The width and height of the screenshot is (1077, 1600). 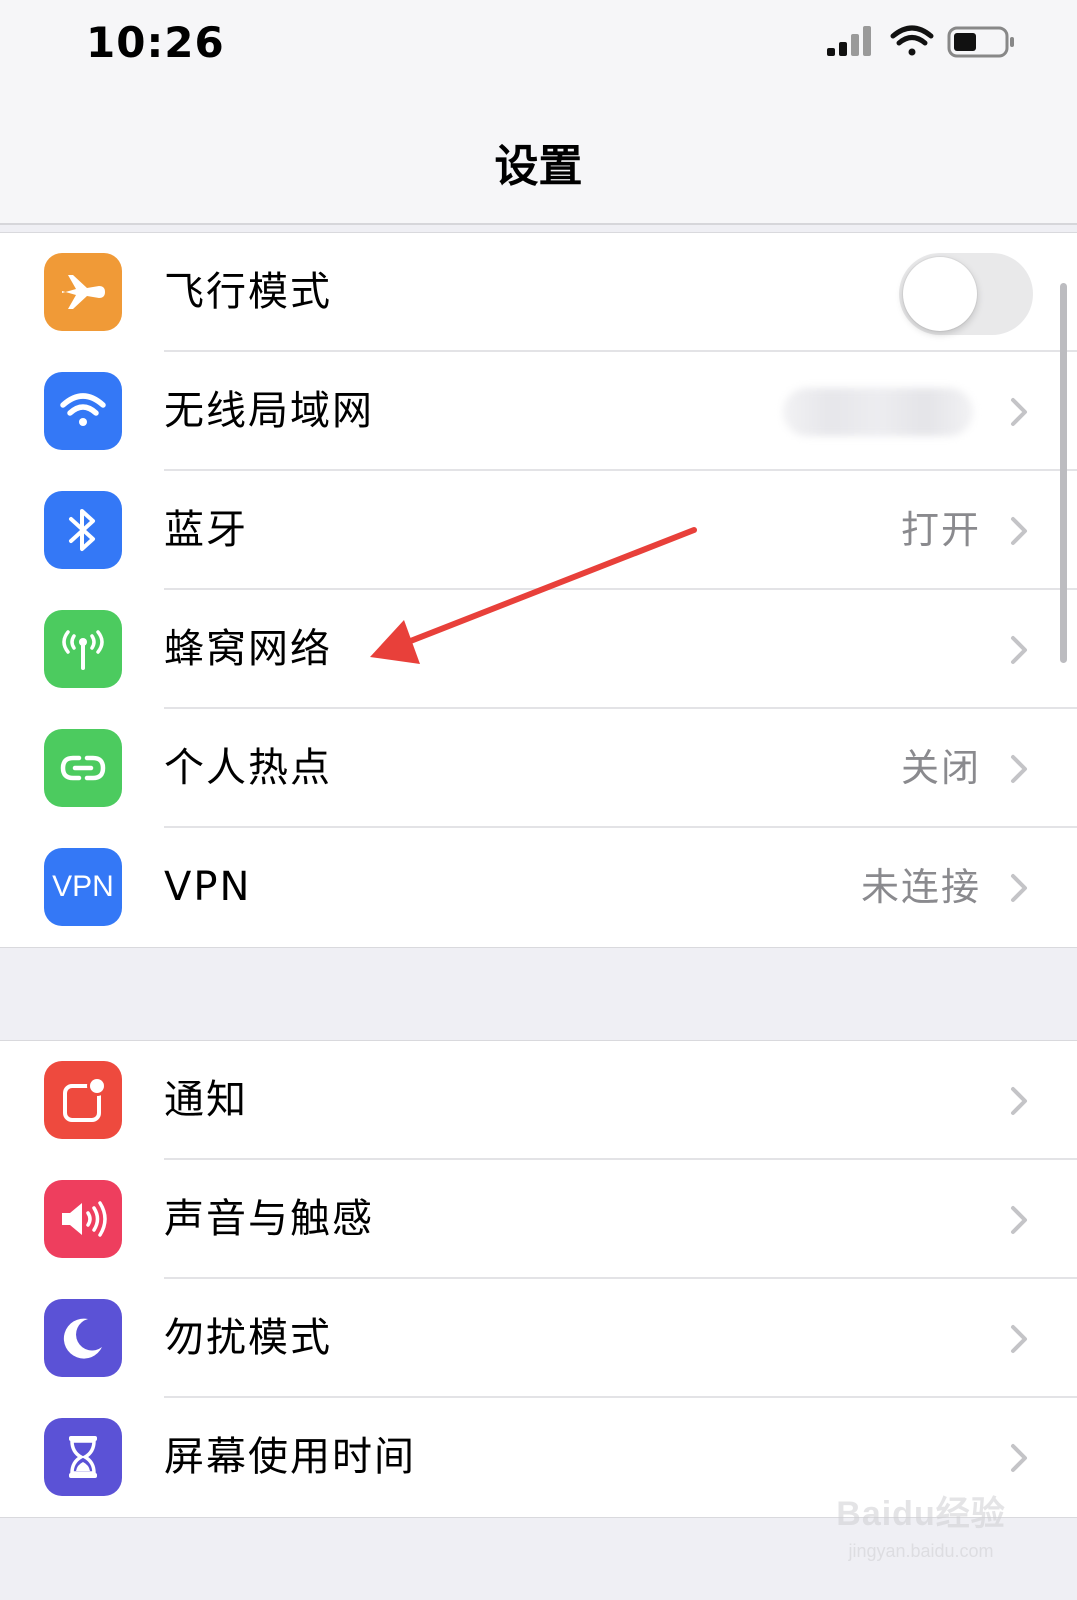 What do you see at coordinates (269, 1219) in the screenshot?
I see `row-label: 声音与触感` at bounding box center [269, 1219].